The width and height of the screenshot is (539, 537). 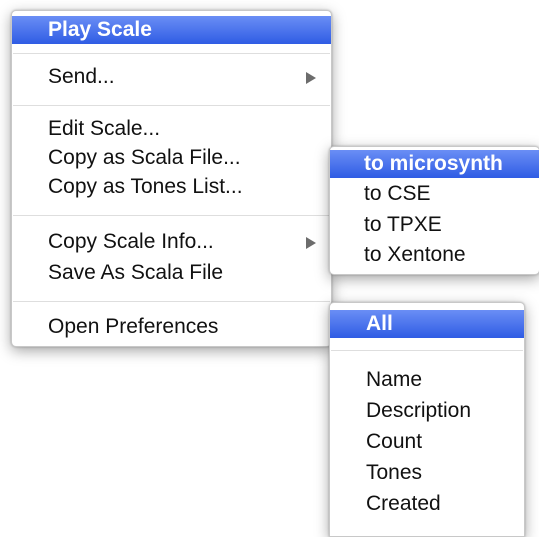 I want to click on submenu-item-to-microsynth: to microsynth, so click(x=434, y=164).